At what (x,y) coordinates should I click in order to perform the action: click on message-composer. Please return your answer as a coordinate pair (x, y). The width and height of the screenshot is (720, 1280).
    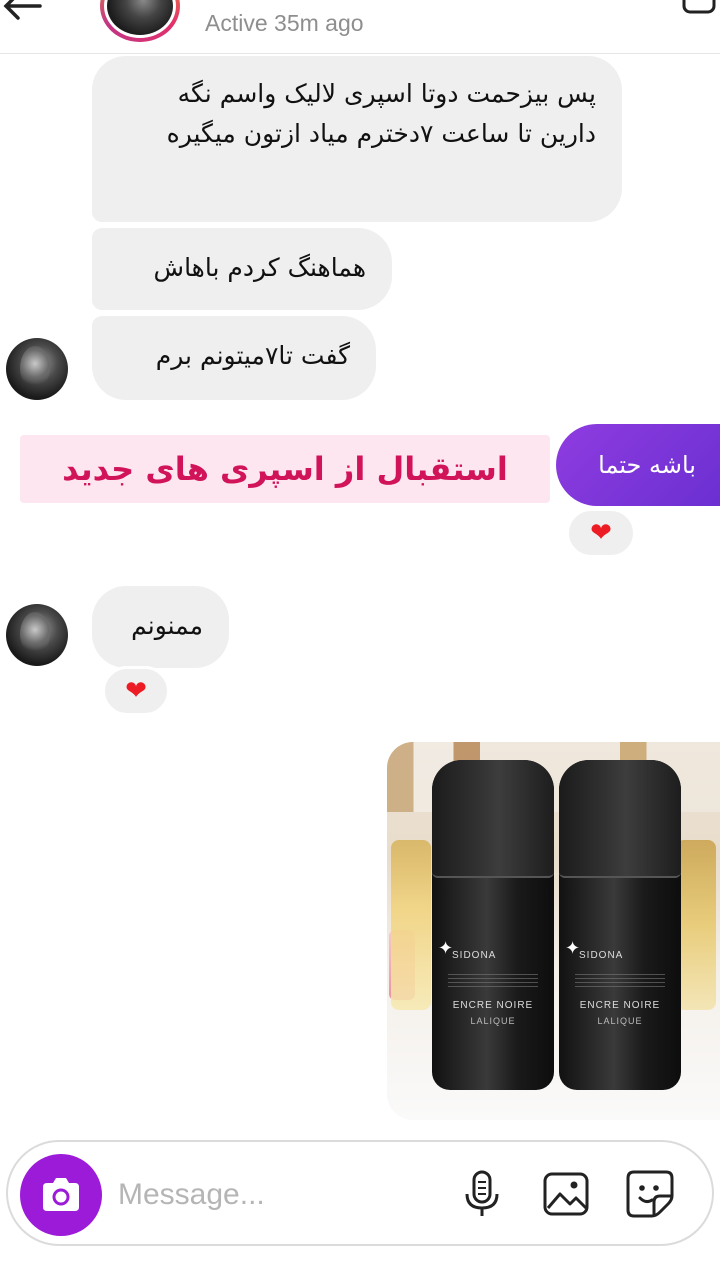
    Looking at the image, I should click on (360, 1193).